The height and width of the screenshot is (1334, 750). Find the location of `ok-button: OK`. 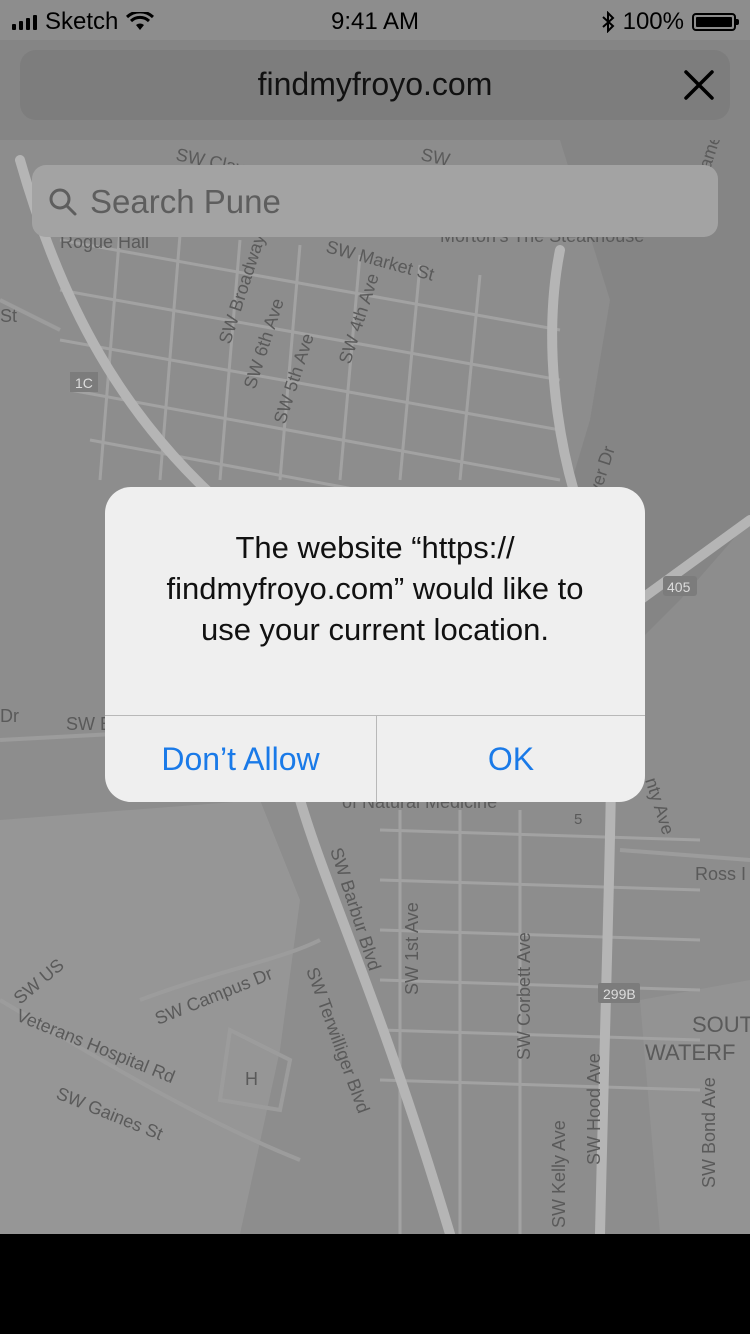

ok-button: OK is located at coordinates (511, 759).